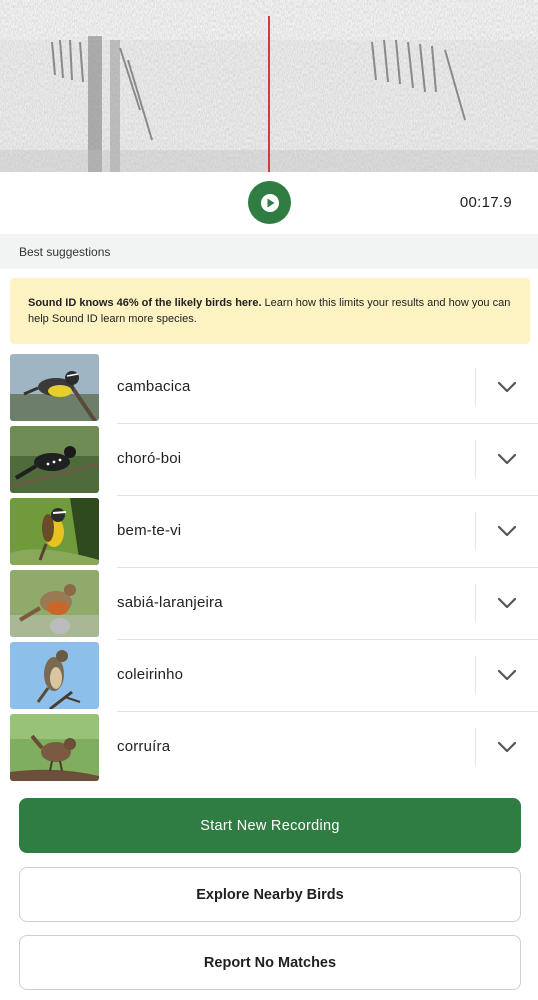 The height and width of the screenshot is (1000, 538). What do you see at coordinates (269, 94) in the screenshot?
I see `playhead-marker` at bounding box center [269, 94].